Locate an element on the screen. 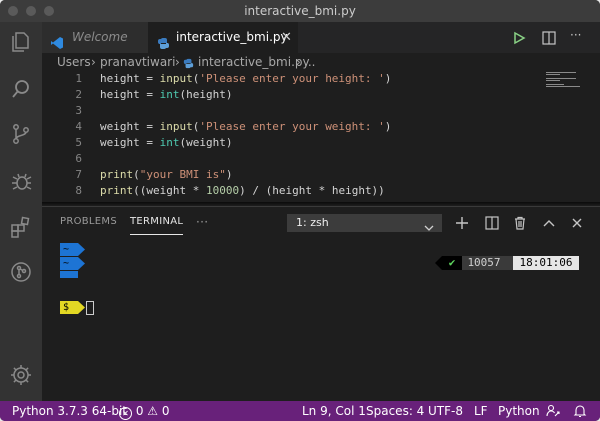 The width and height of the screenshot is (600, 421). kill-terminal-icon is located at coordinates (520, 222).